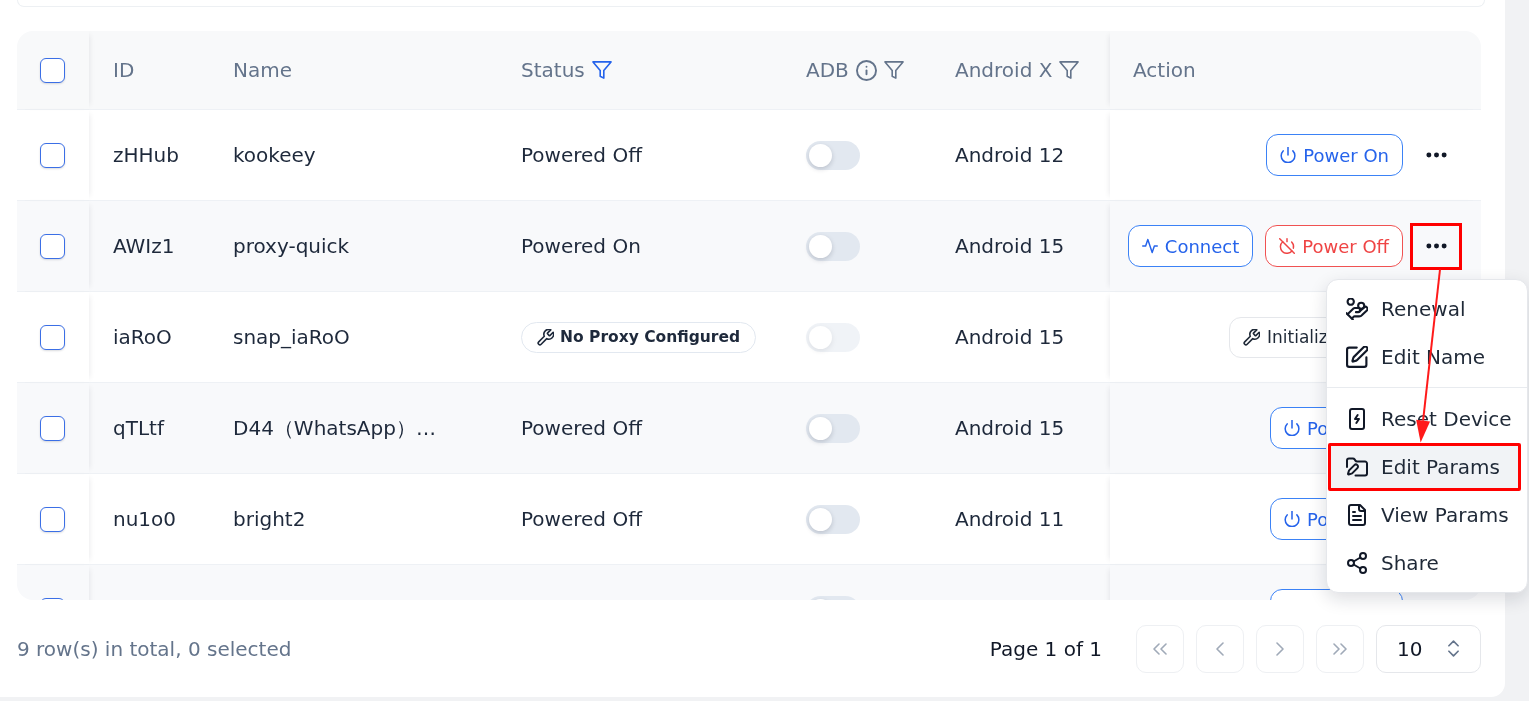 Image resolution: width=1529 pixels, height=701 pixels. I want to click on column-header: Name, so click(262, 70).